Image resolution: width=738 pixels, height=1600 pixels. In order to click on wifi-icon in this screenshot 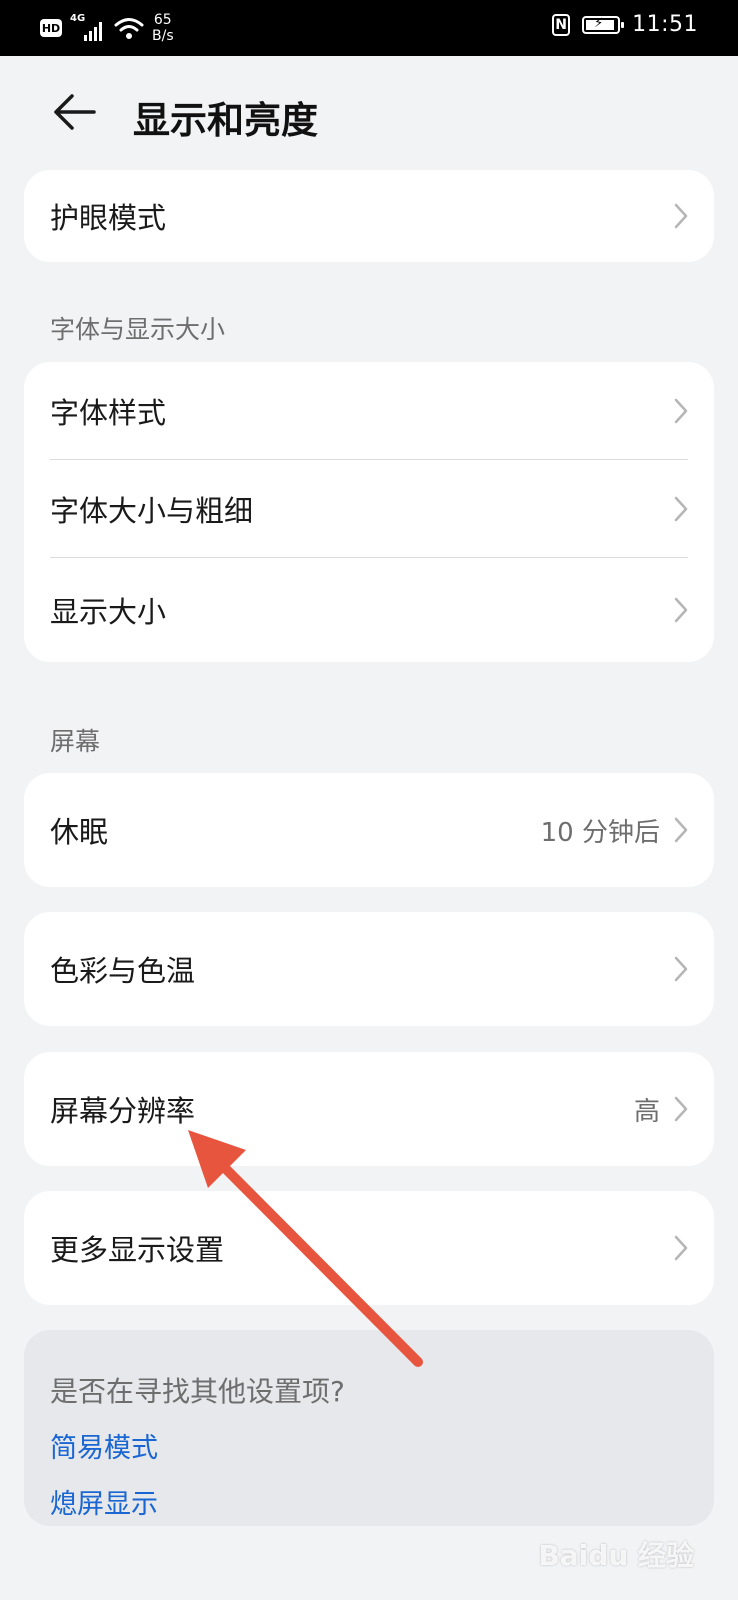, I will do `click(129, 28)`.